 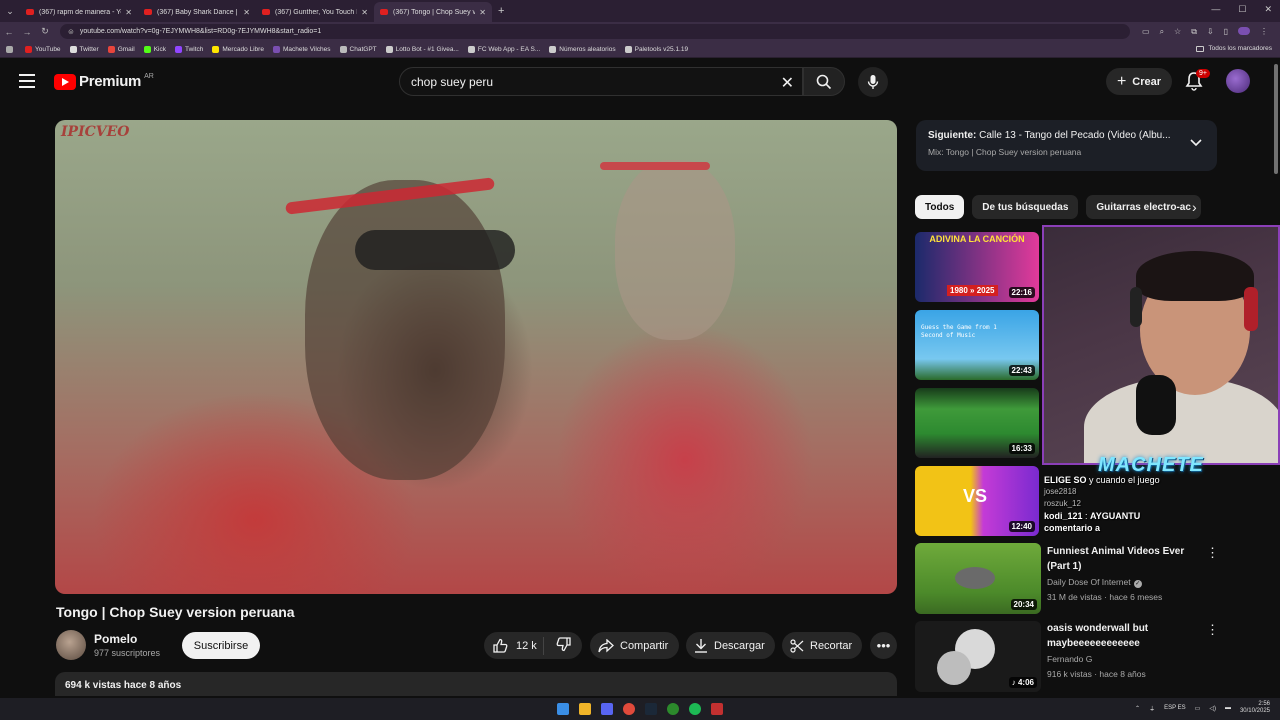 I want to click on new-tab-icon: +, so click(x=501, y=11).